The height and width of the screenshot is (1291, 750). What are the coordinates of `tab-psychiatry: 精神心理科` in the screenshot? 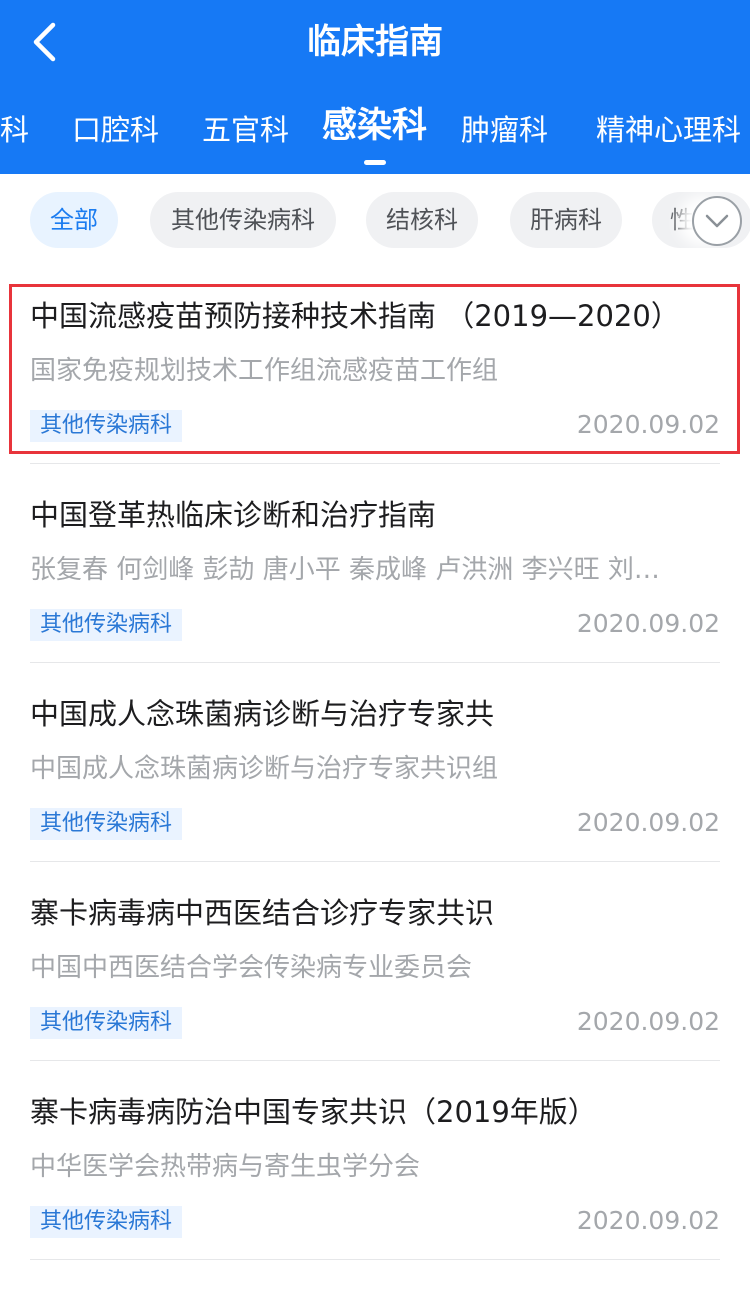 It's located at (668, 130).